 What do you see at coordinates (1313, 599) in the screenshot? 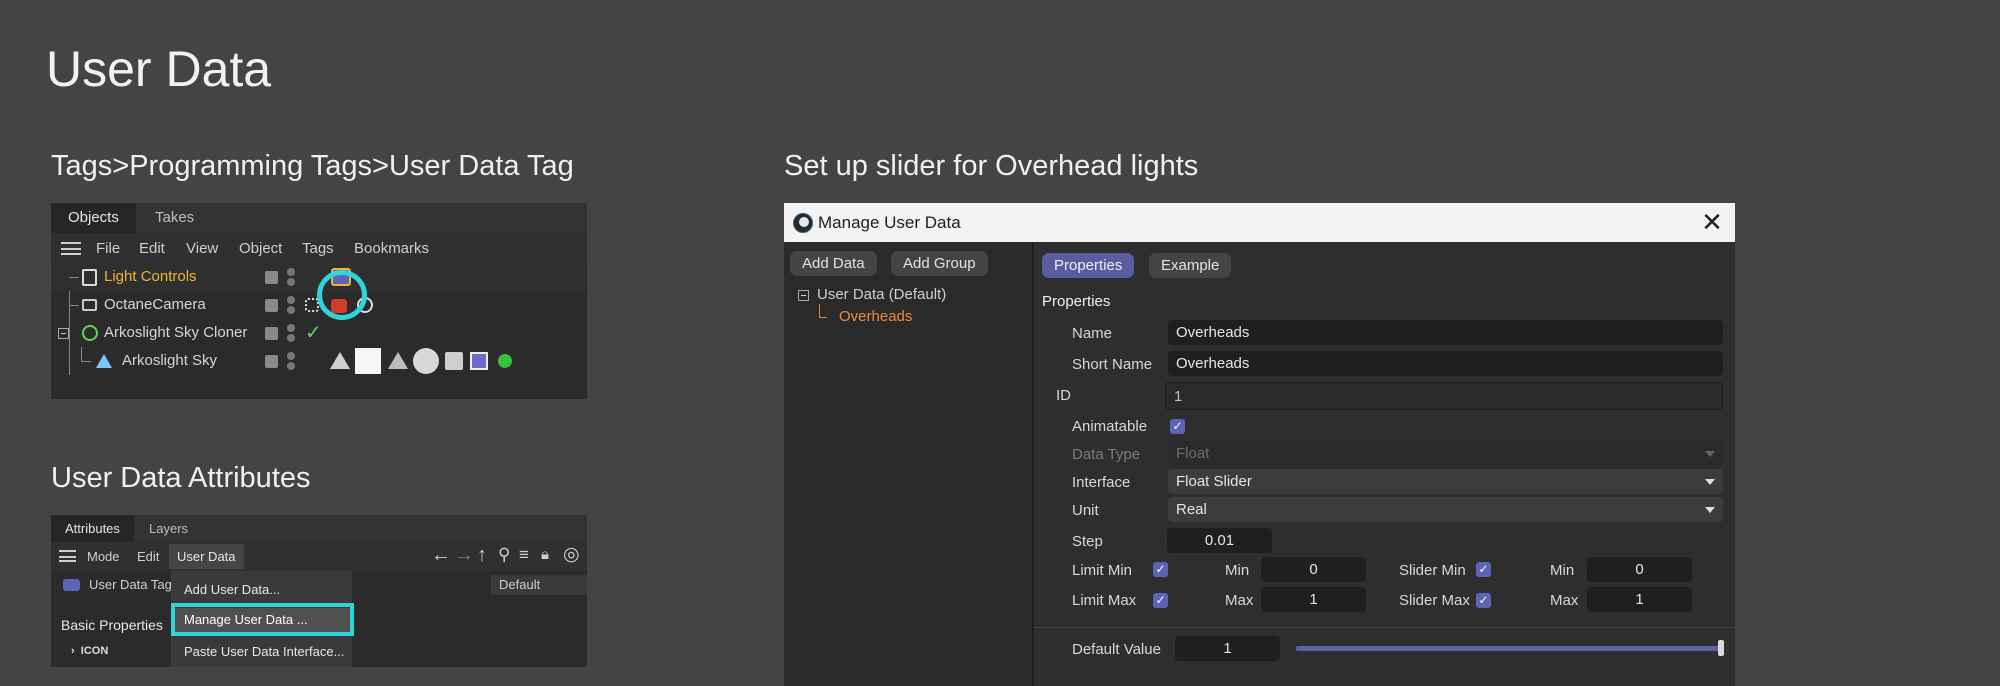
I see `limit-max-field: 1` at bounding box center [1313, 599].